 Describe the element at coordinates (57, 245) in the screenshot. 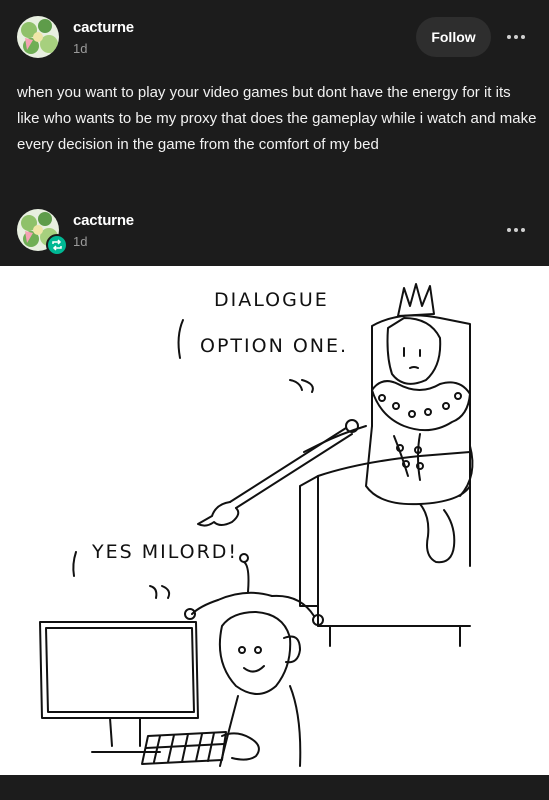

I see `reblog-icon` at that location.